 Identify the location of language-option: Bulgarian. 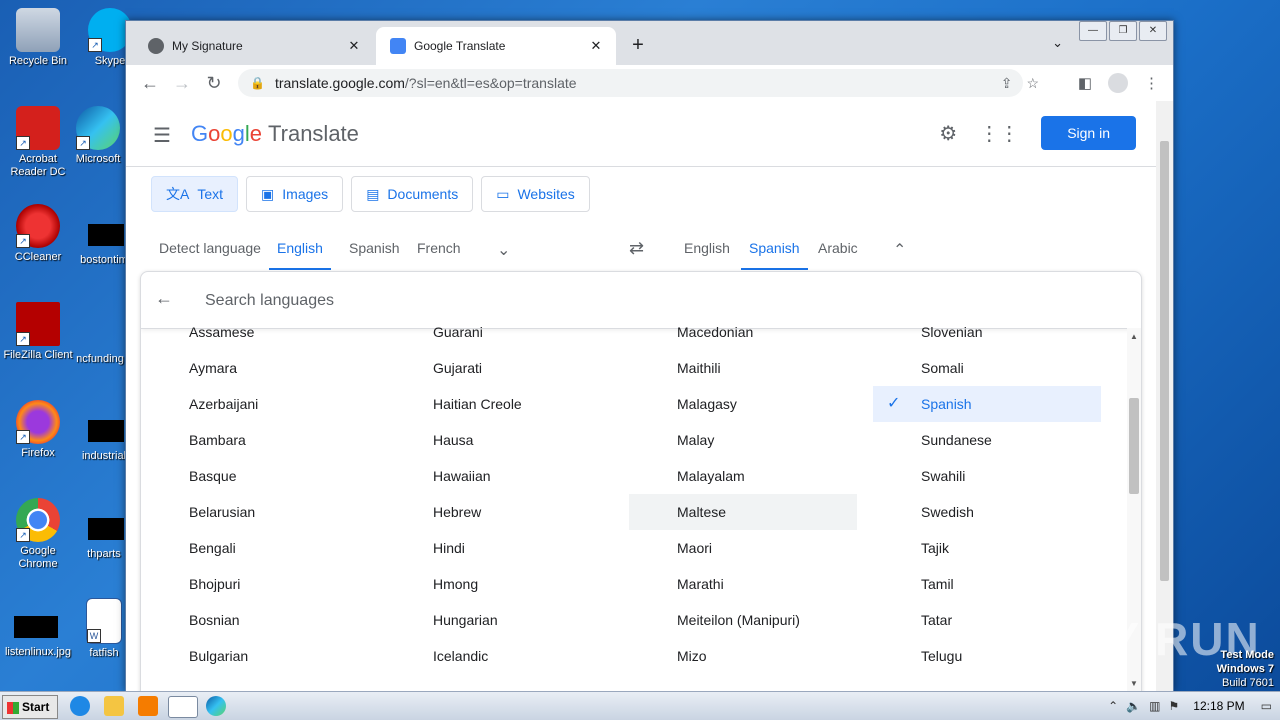
(255, 656).